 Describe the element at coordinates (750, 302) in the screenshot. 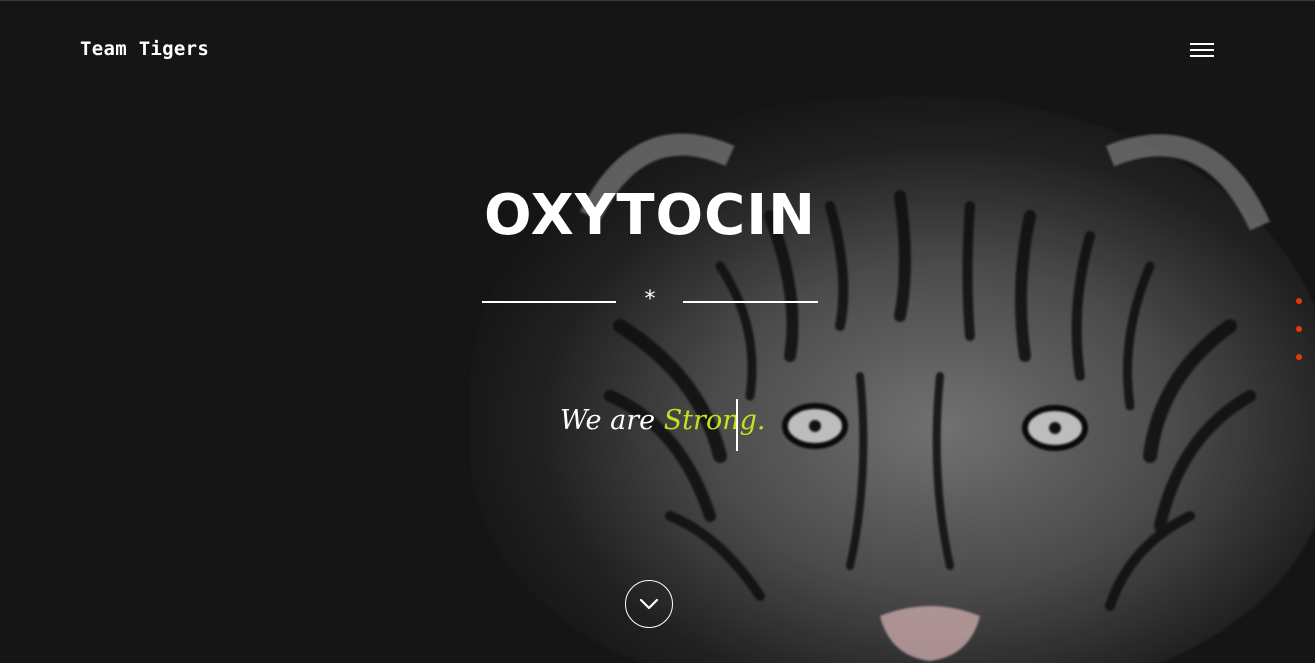

I see `divider-line-right` at that location.